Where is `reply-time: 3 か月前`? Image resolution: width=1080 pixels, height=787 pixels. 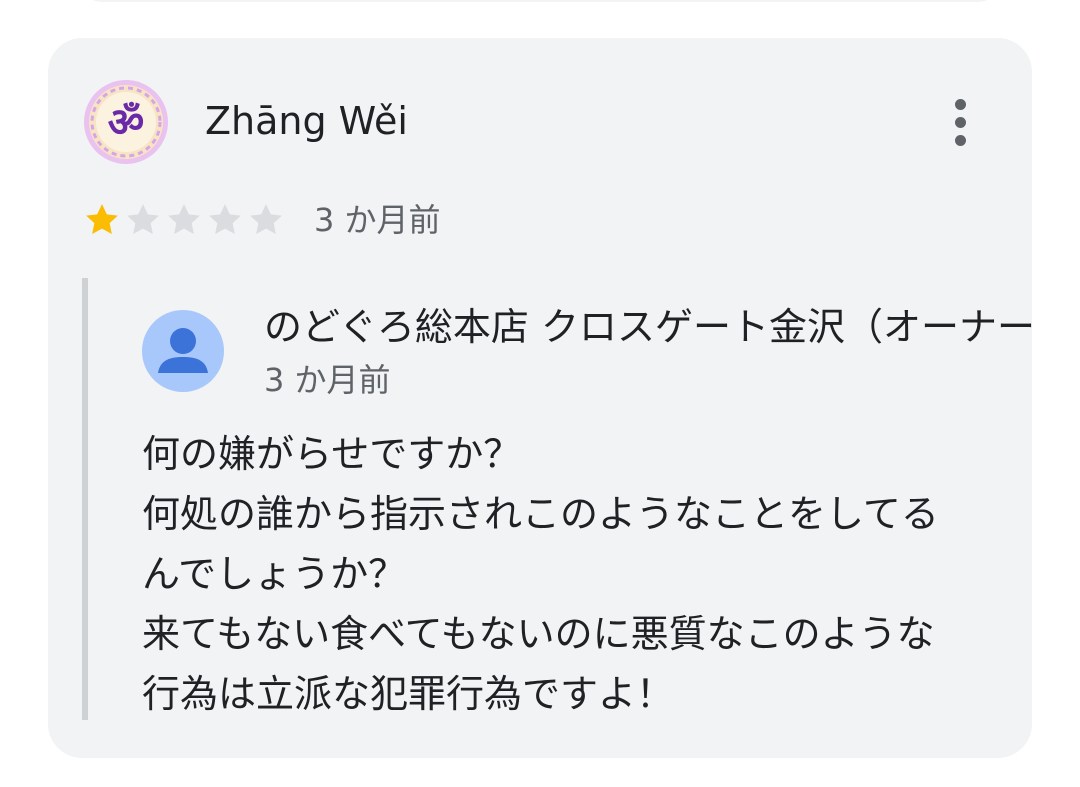
reply-time: 3 か月前 is located at coordinates (327, 380).